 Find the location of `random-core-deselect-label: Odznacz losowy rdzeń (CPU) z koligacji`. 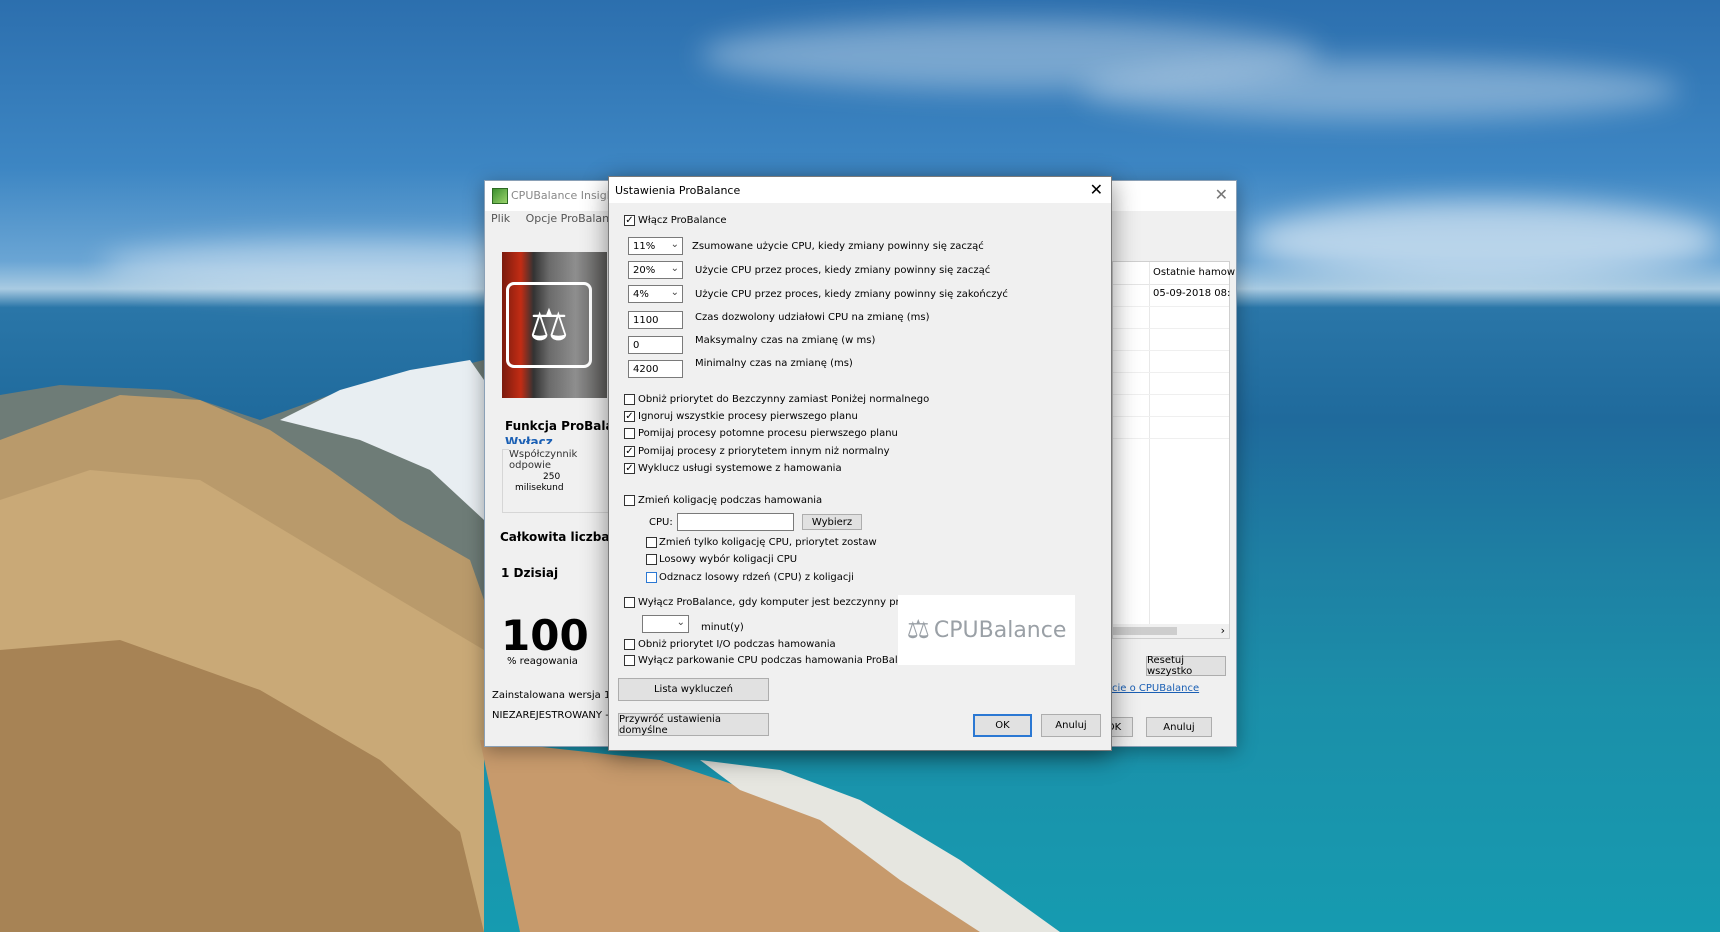

random-core-deselect-label: Odznacz losowy rdzeń (CPU) z koligacji is located at coordinates (756, 577).